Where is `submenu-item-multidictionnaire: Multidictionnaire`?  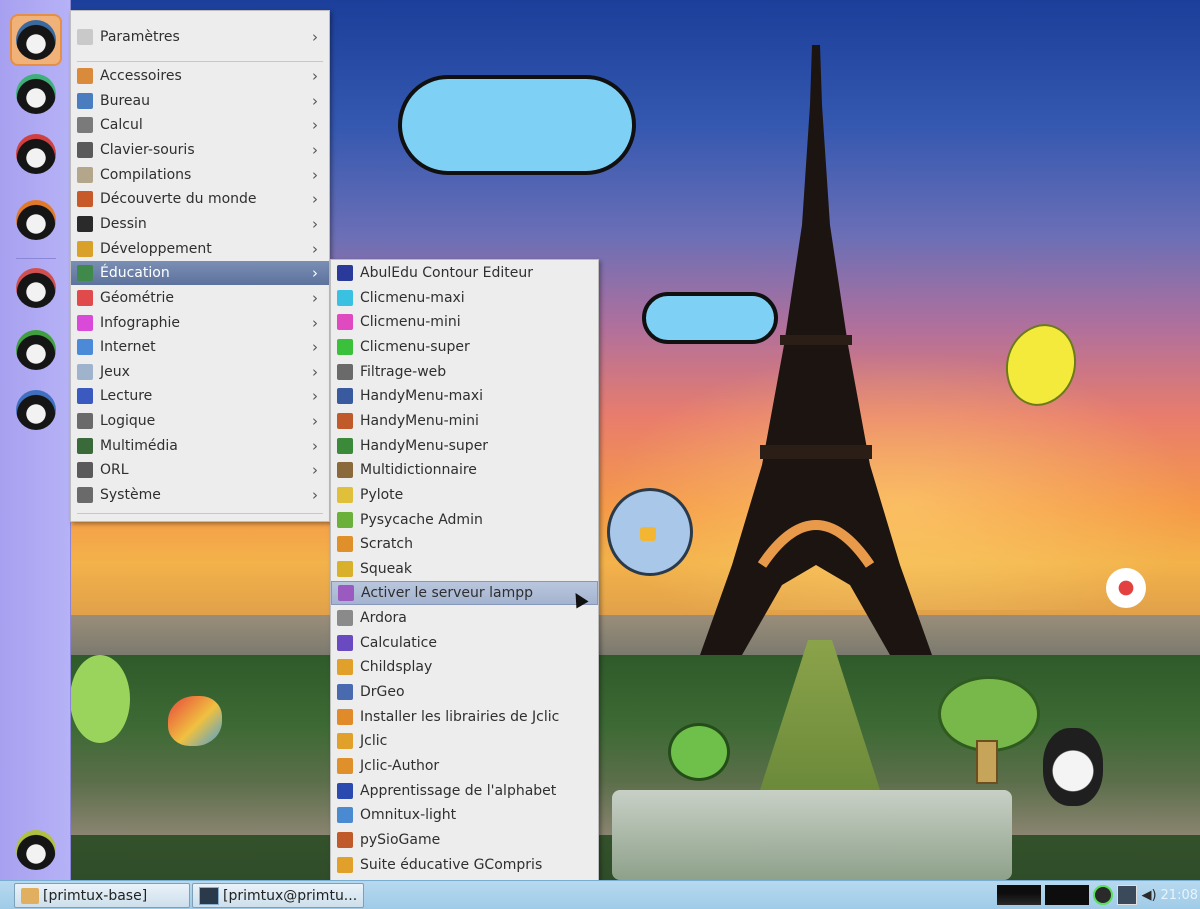
submenu-item-multidictionnaire: Multidictionnaire is located at coordinates (464, 470).